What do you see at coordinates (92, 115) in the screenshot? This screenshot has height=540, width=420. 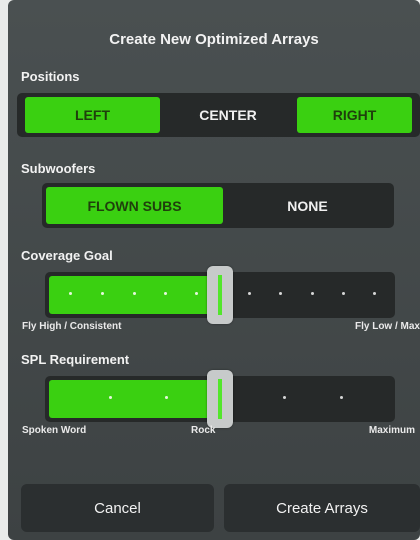 I see `position-left-button: LEFT` at bounding box center [92, 115].